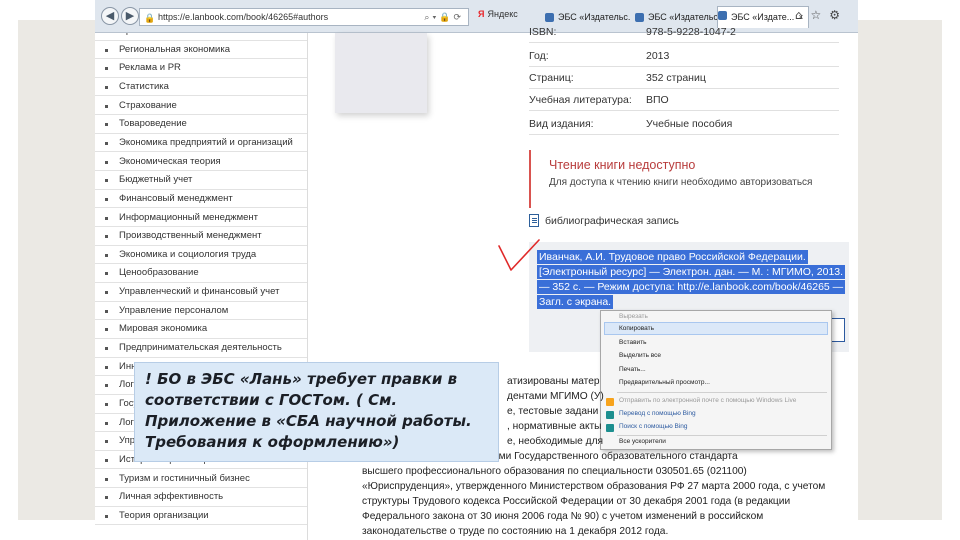  Describe the element at coordinates (551, 78) in the screenshot. I see `pages-label: Страниц:` at that location.